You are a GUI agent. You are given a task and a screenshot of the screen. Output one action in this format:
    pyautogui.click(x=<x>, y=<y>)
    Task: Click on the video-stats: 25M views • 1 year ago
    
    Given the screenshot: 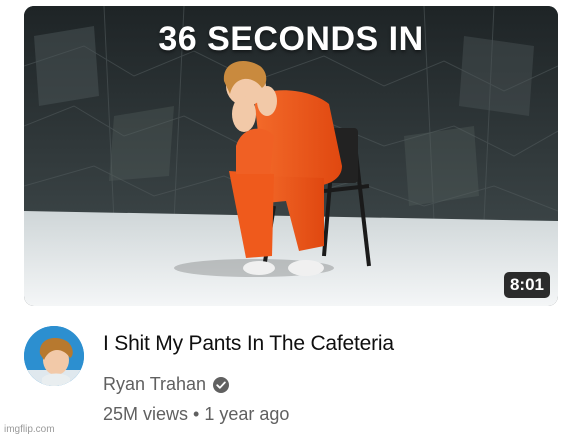 What is the action you would take?
    pyautogui.click(x=196, y=414)
    